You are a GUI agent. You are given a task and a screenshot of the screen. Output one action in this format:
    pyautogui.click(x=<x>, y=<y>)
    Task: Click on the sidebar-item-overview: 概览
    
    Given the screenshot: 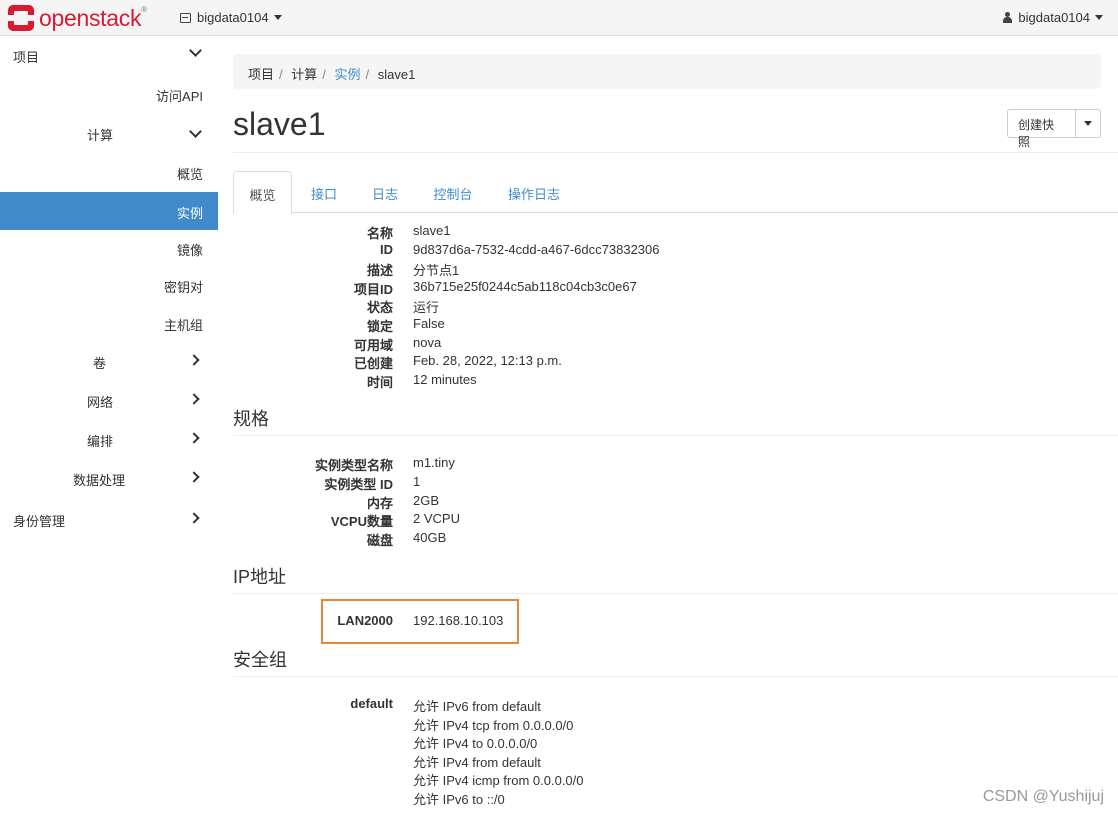 What is the action you would take?
    pyautogui.click(x=109, y=172)
    